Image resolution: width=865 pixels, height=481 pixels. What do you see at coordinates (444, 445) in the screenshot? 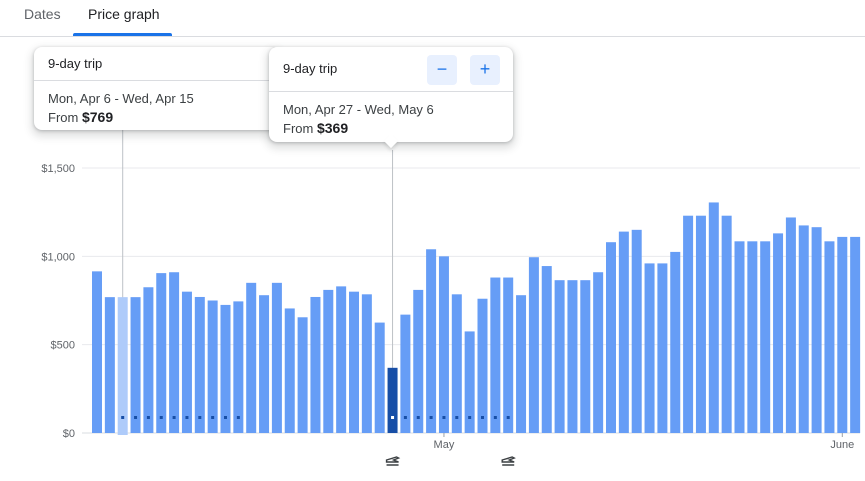
I see `x-tick-label: May` at bounding box center [444, 445].